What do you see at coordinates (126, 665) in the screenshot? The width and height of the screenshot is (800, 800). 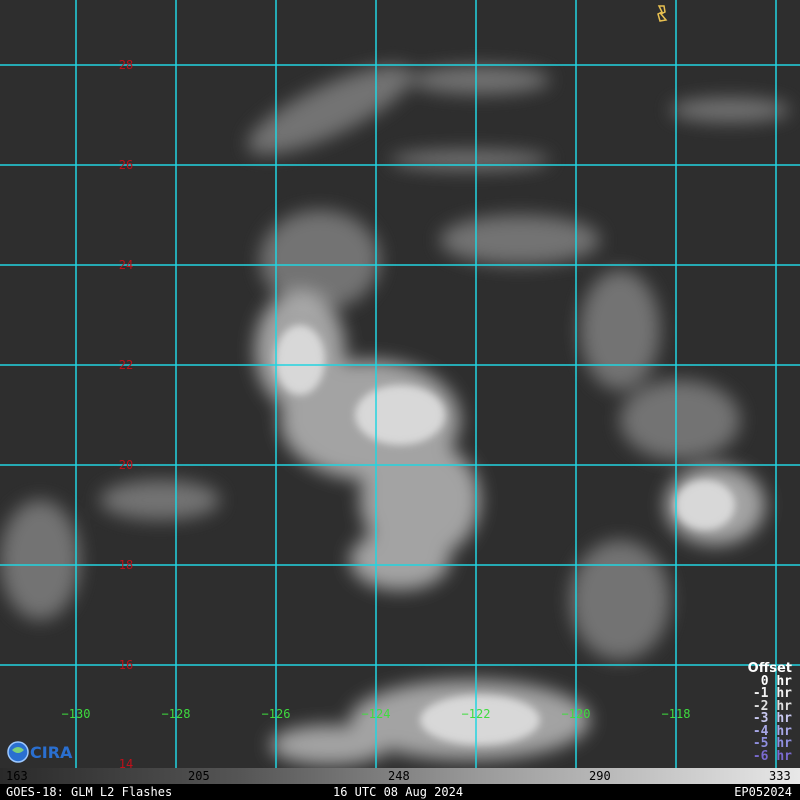 I see `latitude-label: 16` at bounding box center [126, 665].